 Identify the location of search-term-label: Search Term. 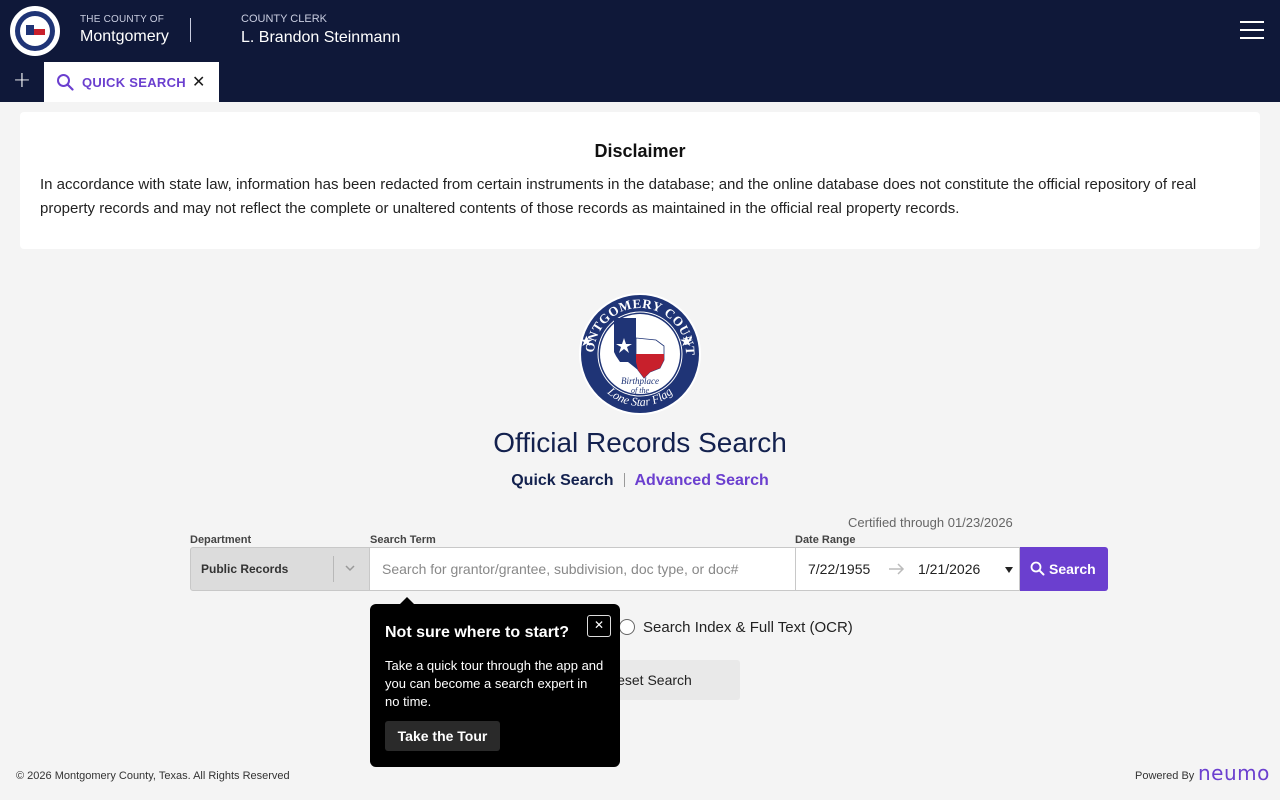
(403, 540).